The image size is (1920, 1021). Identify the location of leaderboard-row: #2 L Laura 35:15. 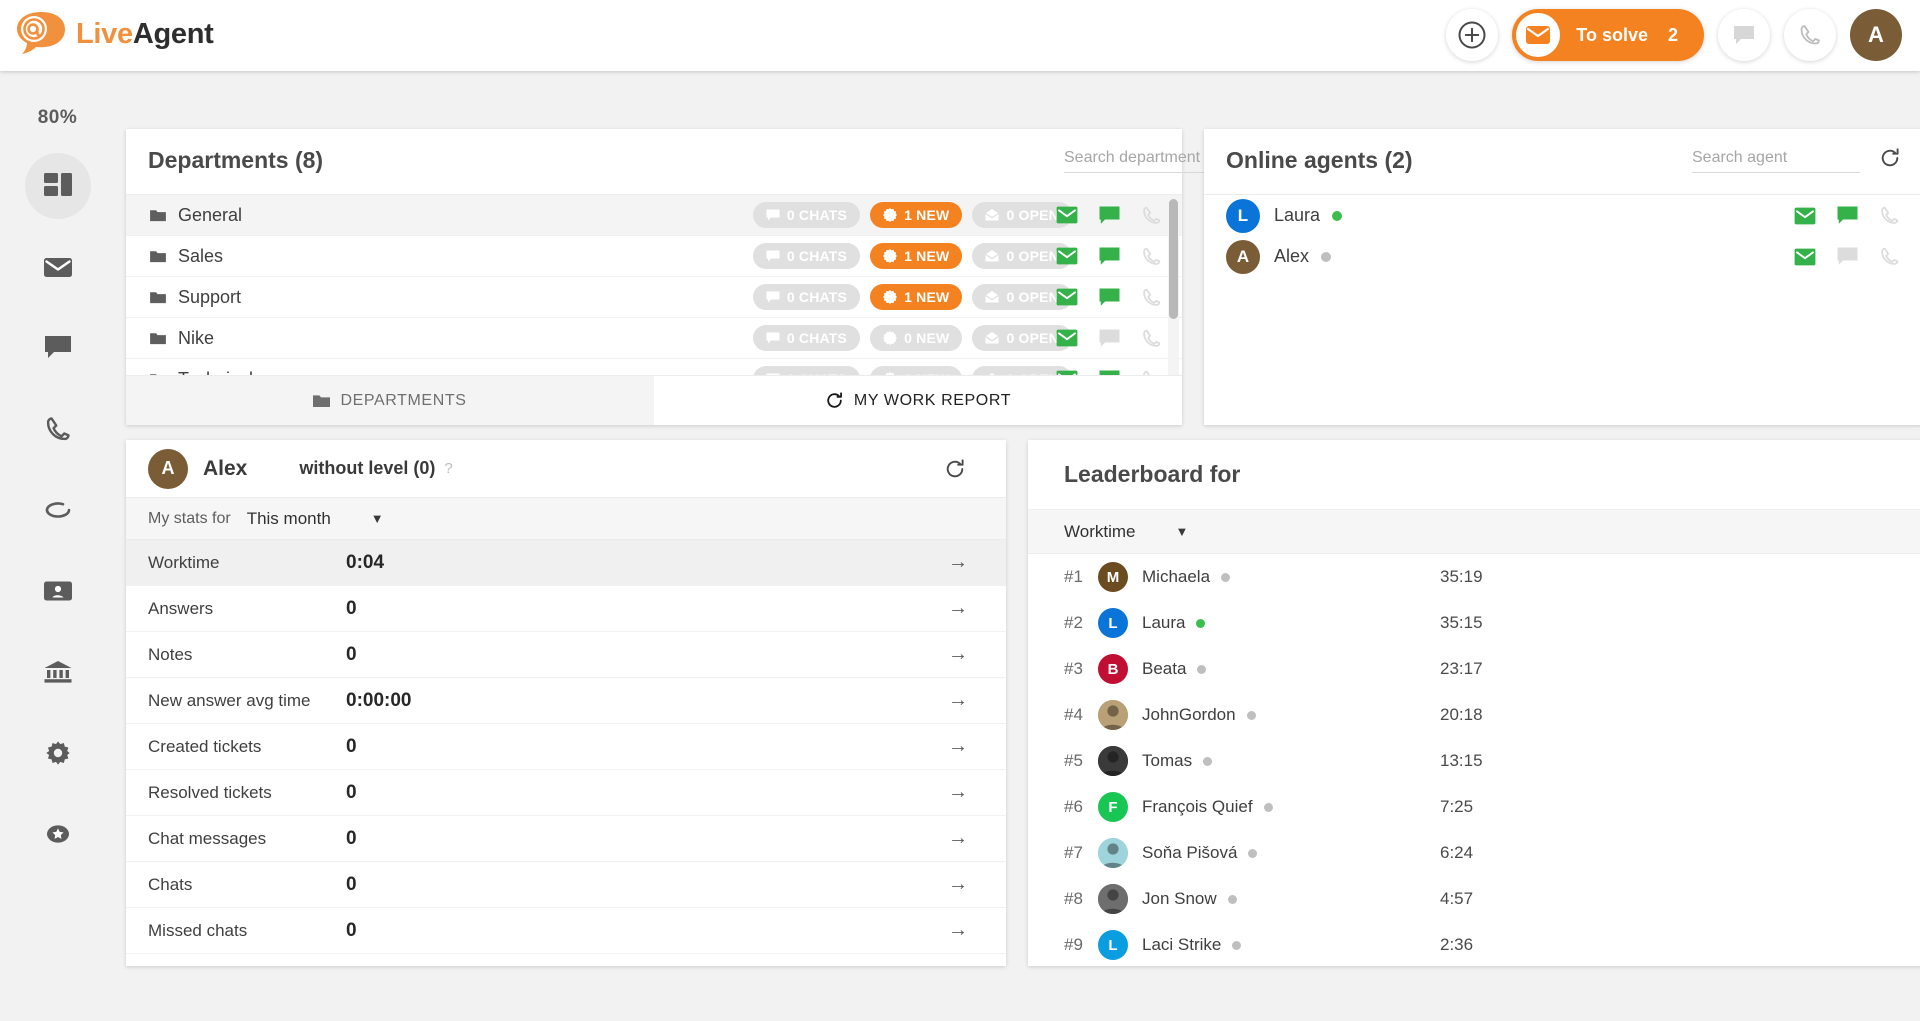
(1474, 623).